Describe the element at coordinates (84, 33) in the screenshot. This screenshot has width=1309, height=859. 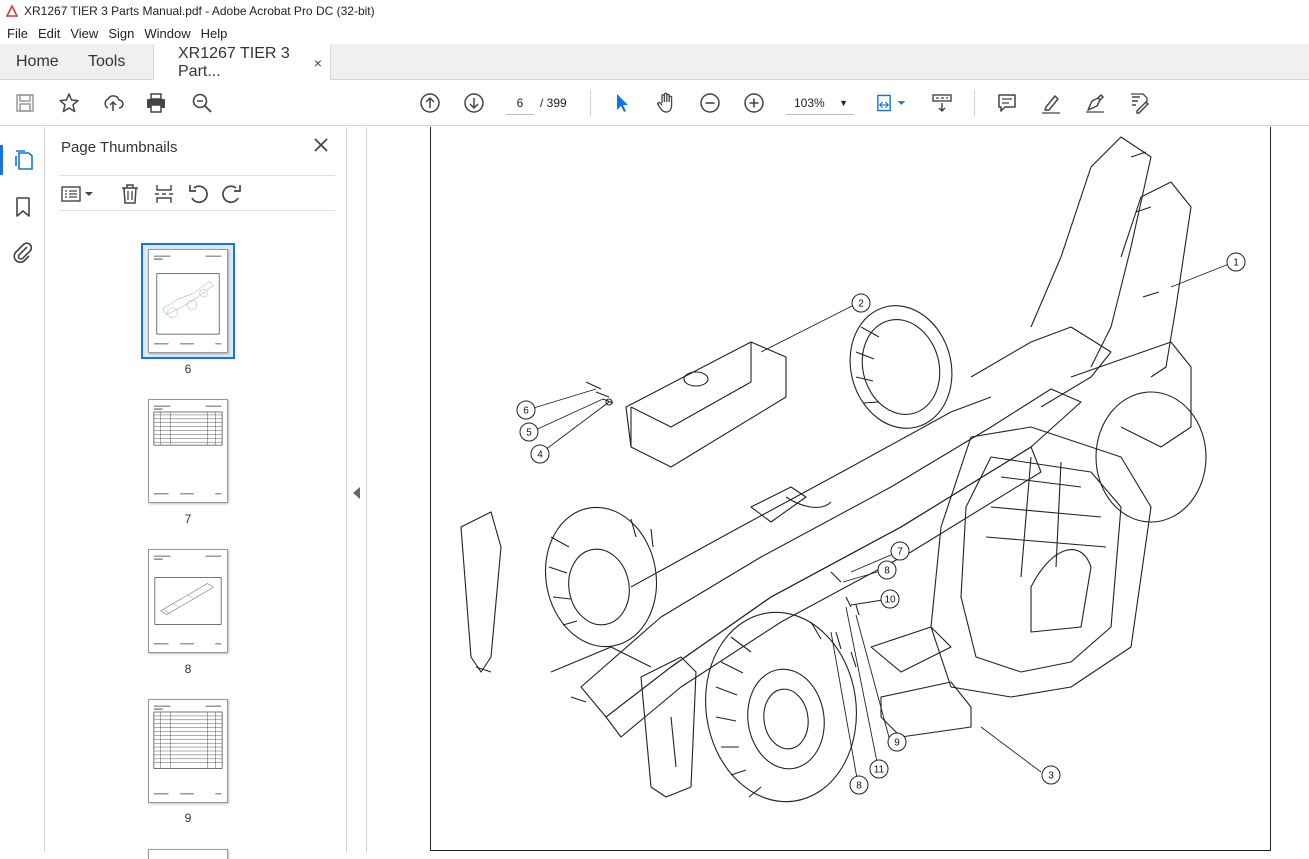
I see `menu-view: View` at that location.